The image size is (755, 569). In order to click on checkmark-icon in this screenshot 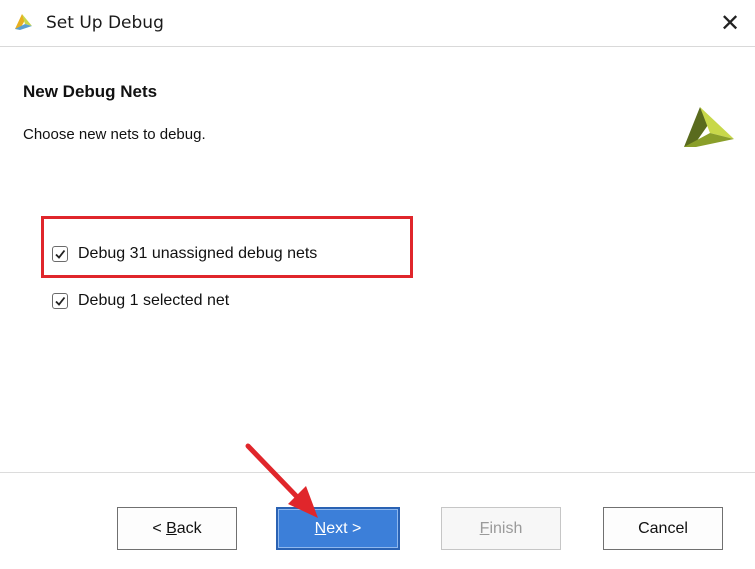, I will do `click(60, 301)`.